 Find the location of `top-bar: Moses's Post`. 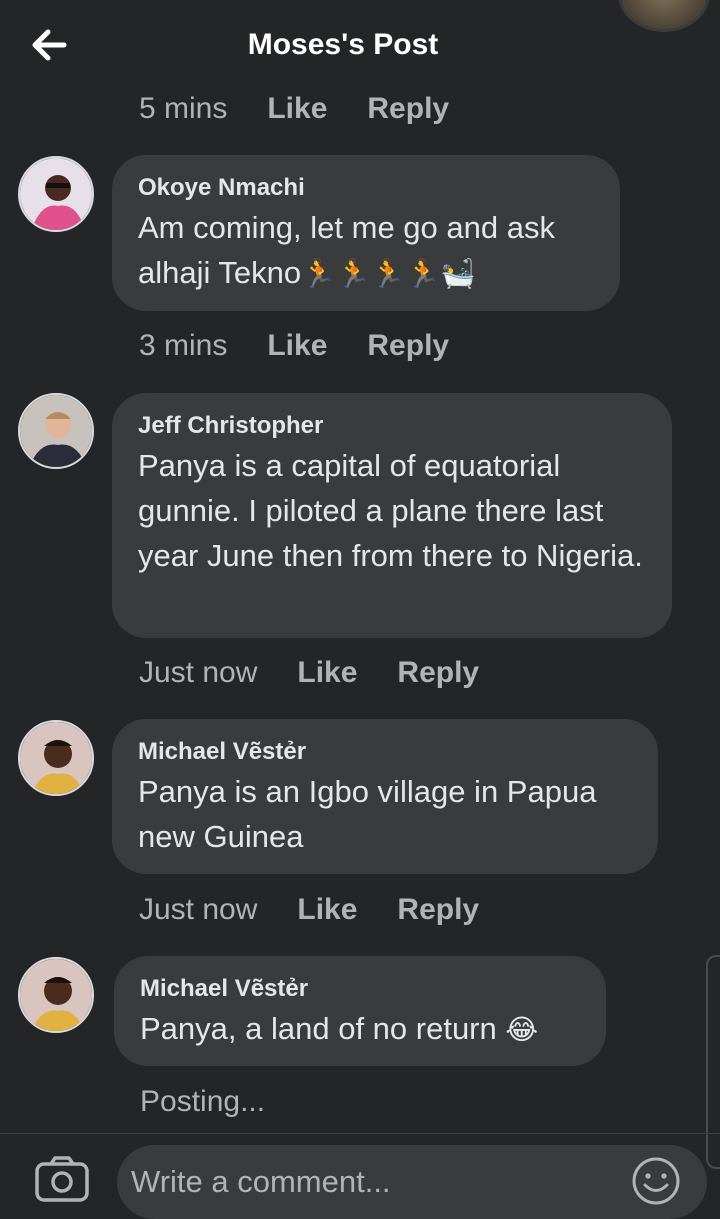

top-bar: Moses's Post is located at coordinates (360, 45).